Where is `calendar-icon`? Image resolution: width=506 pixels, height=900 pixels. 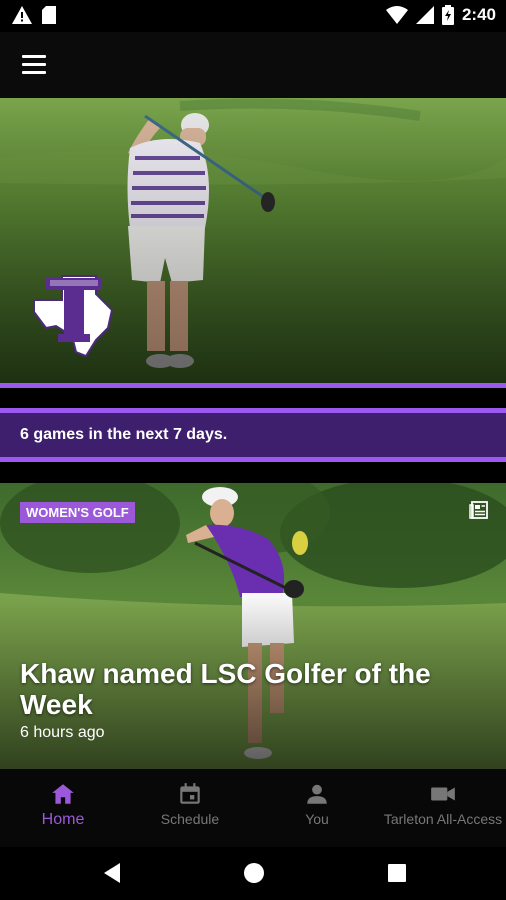 calendar-icon is located at coordinates (190, 793).